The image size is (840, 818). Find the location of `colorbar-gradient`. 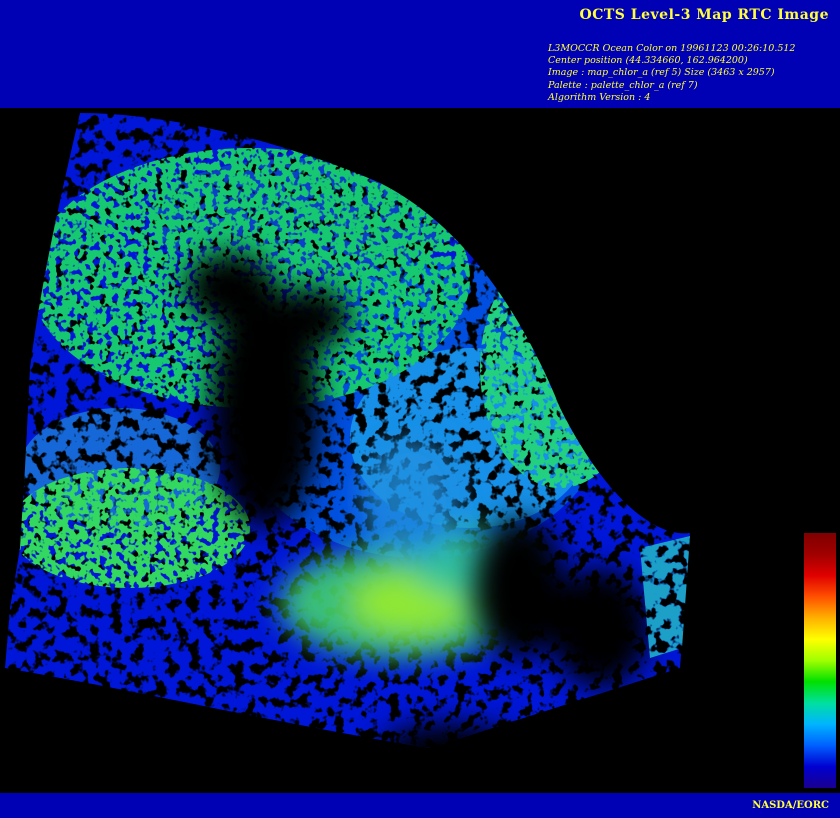

colorbar-gradient is located at coordinates (820, 660).